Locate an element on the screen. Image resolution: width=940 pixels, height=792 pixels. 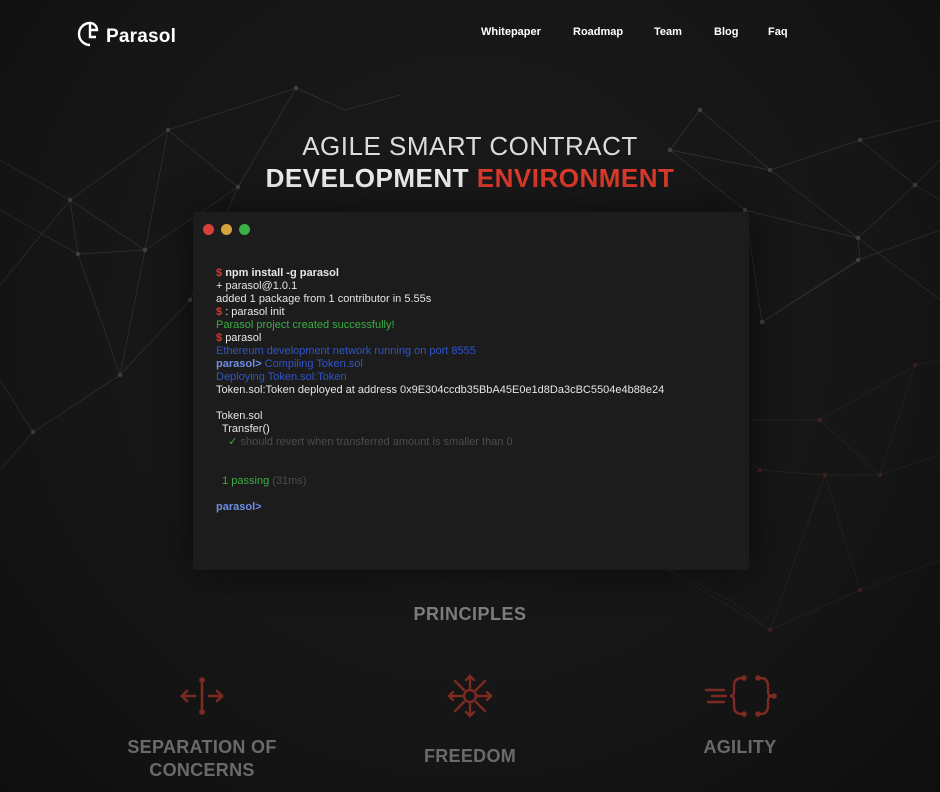
minimize-dot-icon is located at coordinates (226, 229).